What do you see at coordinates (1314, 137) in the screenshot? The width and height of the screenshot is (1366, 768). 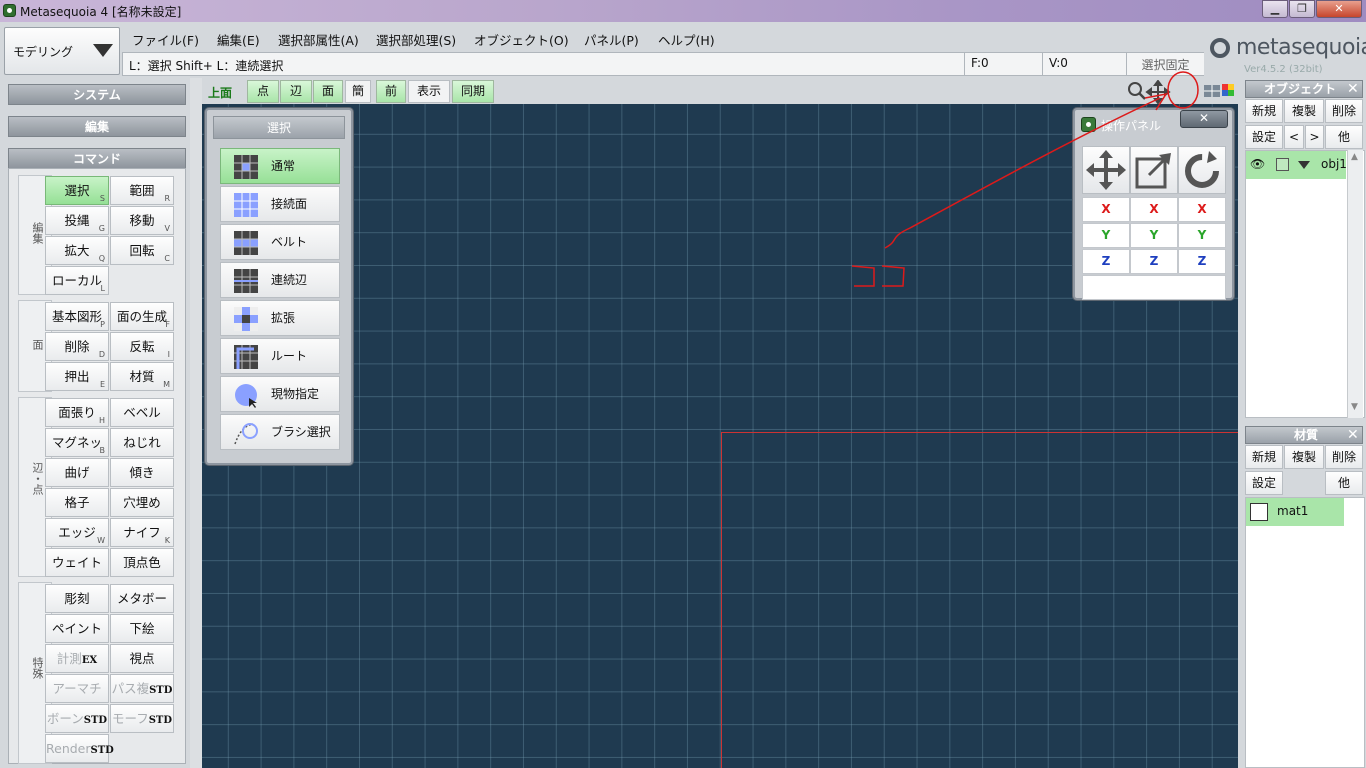 I see `object-next-button: >` at bounding box center [1314, 137].